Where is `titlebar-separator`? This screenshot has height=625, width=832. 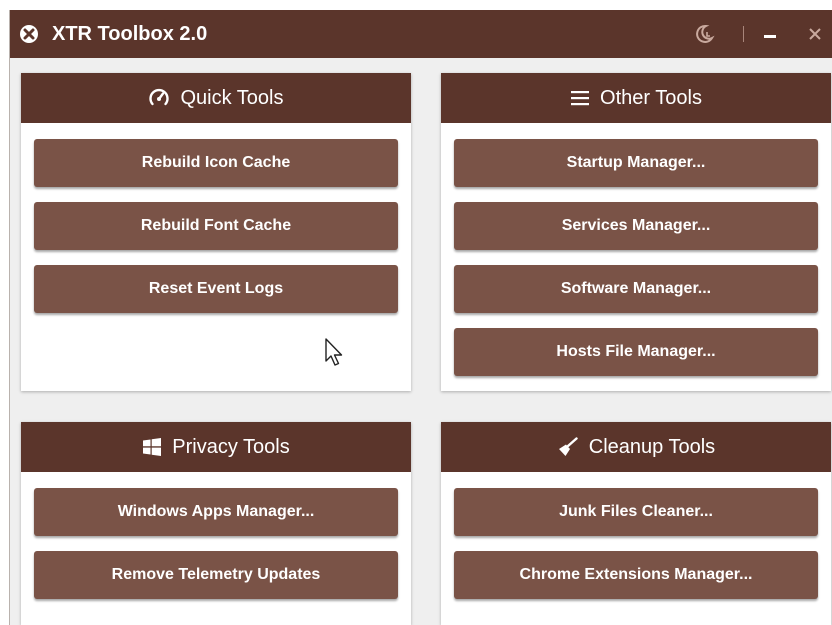
titlebar-separator is located at coordinates (743, 34).